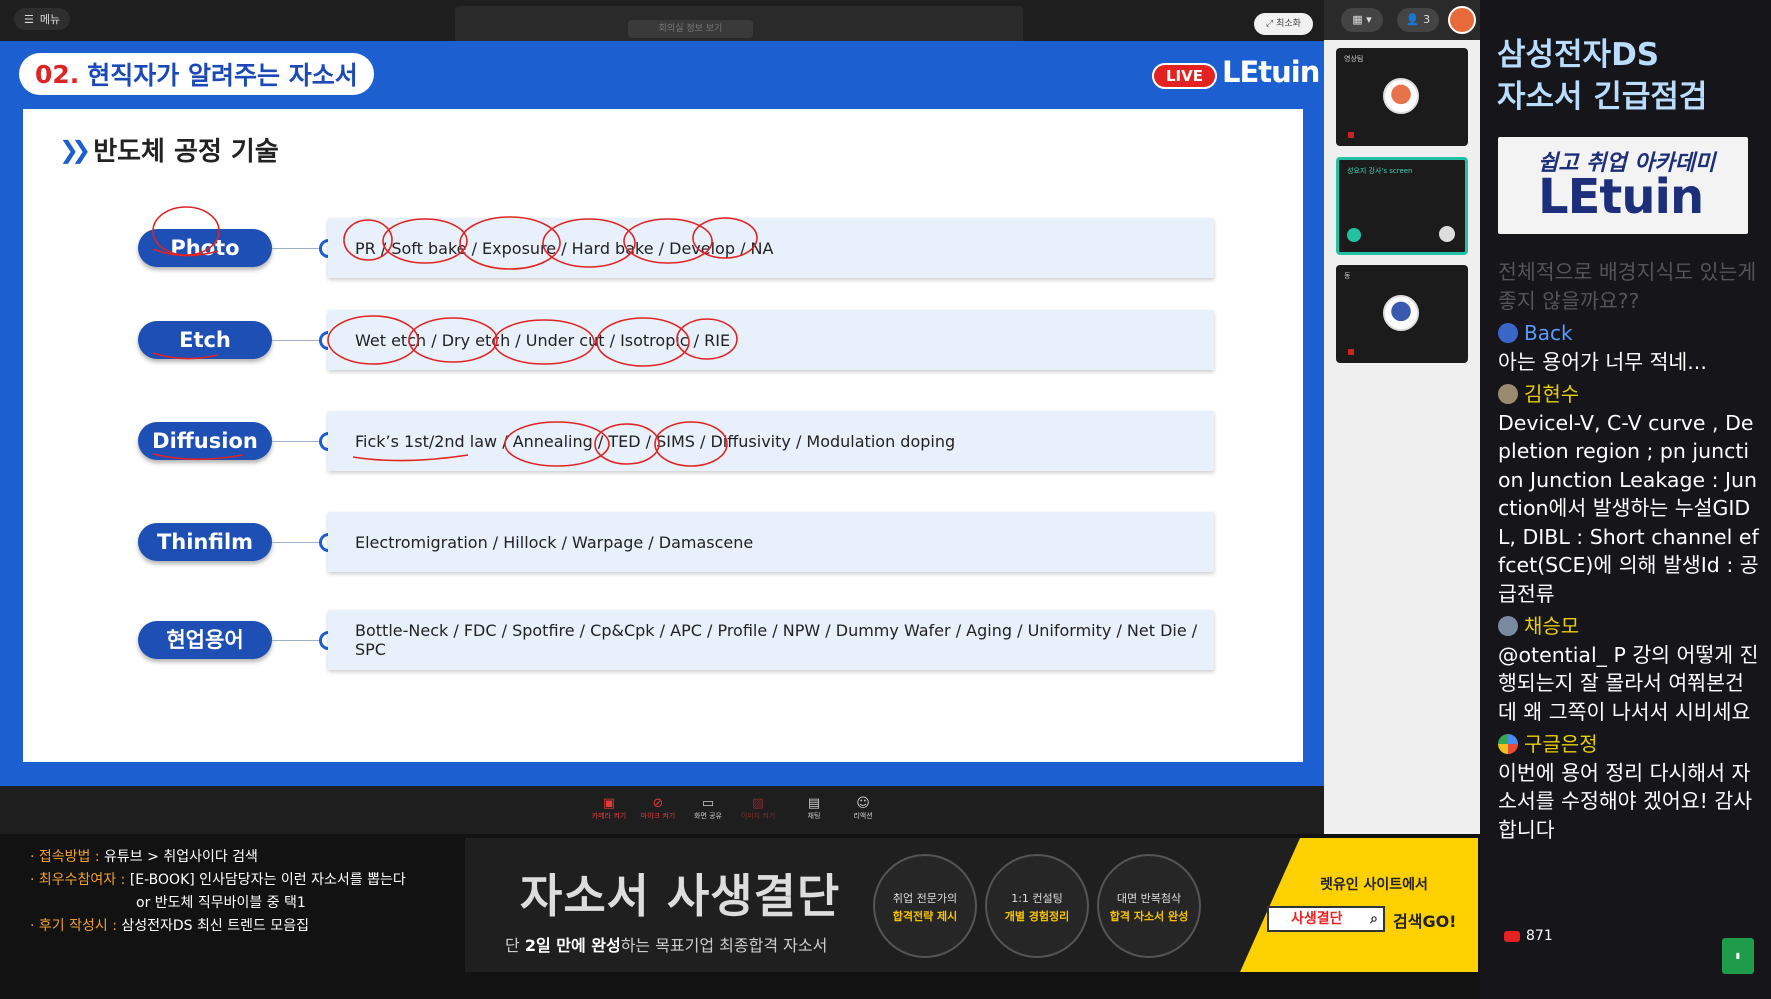  I want to click on tile-label: 성요지 강사's screen, so click(1380, 171).